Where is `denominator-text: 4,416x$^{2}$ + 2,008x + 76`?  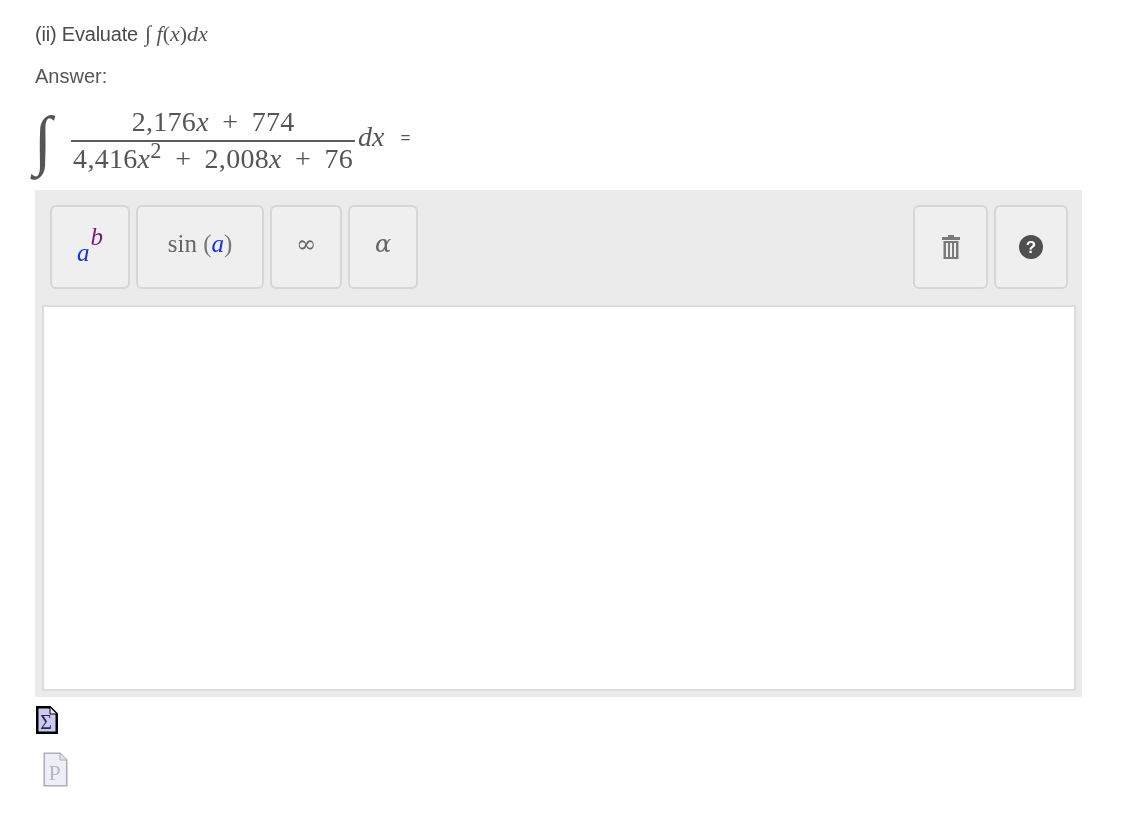 denominator-text: 4,416x$^{2}$ + 2,008x + 76 is located at coordinates (213, 158).